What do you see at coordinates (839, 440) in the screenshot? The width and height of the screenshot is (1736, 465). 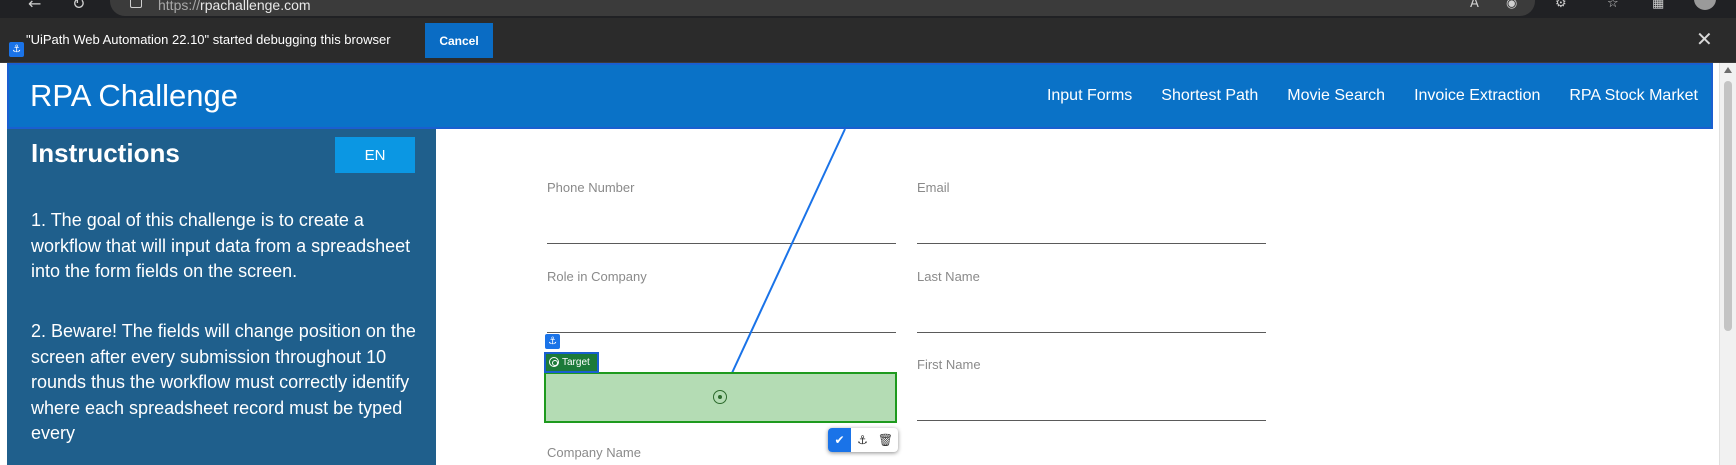 I see `confirm-selection-button: ✔` at bounding box center [839, 440].